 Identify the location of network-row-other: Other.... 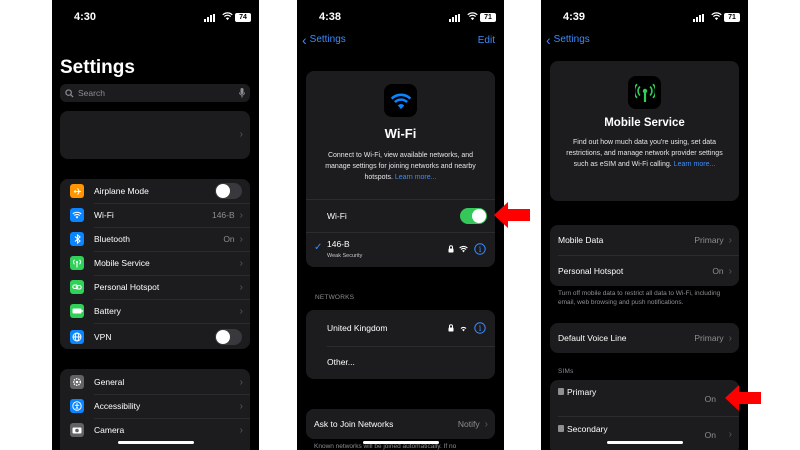
(400, 362).